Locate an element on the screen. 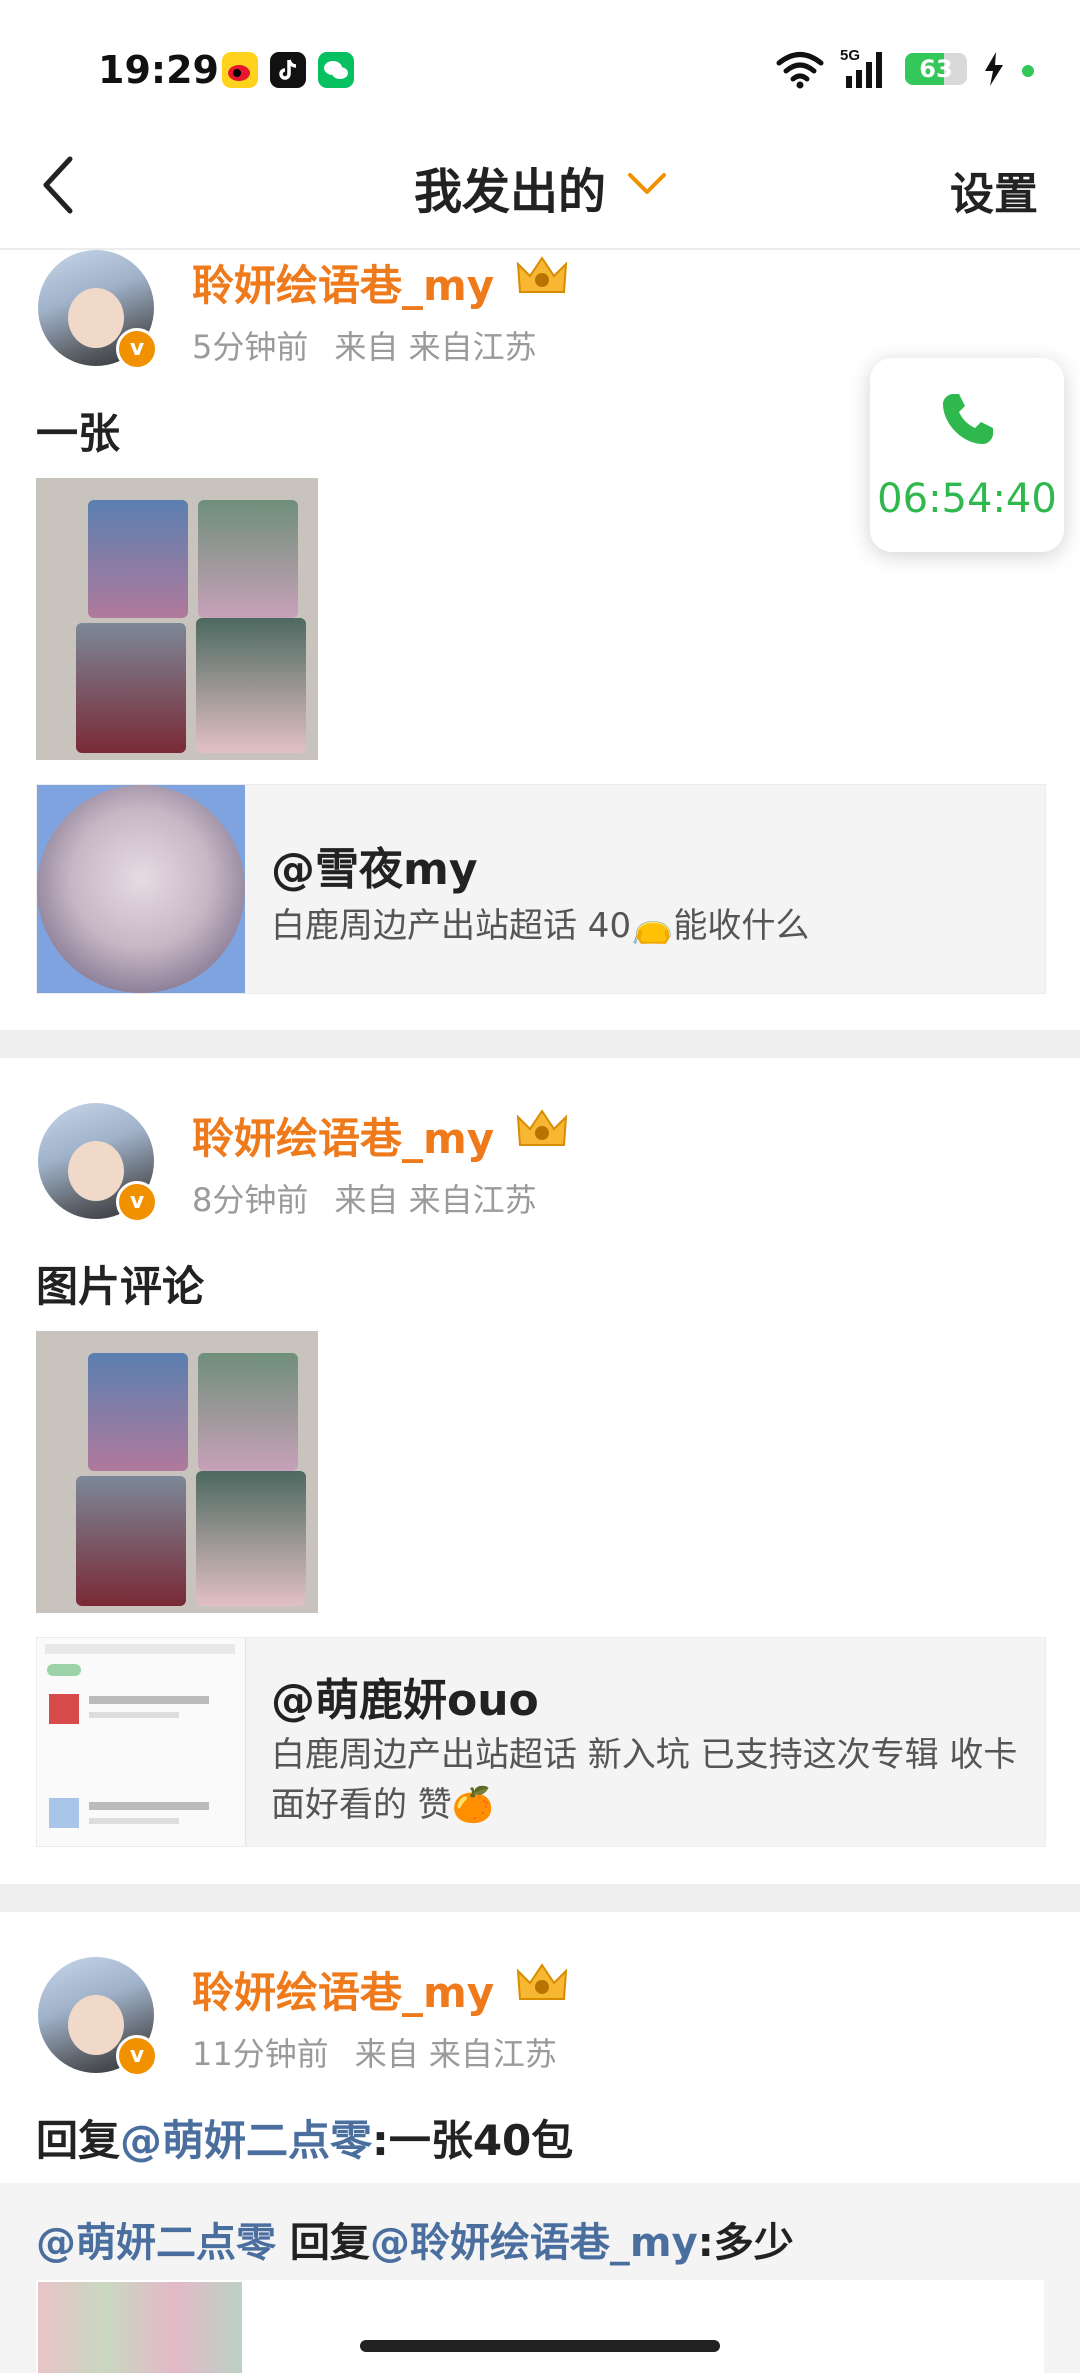  post-meta: 11分钟前 来自 来自江苏 is located at coordinates (374, 2052).